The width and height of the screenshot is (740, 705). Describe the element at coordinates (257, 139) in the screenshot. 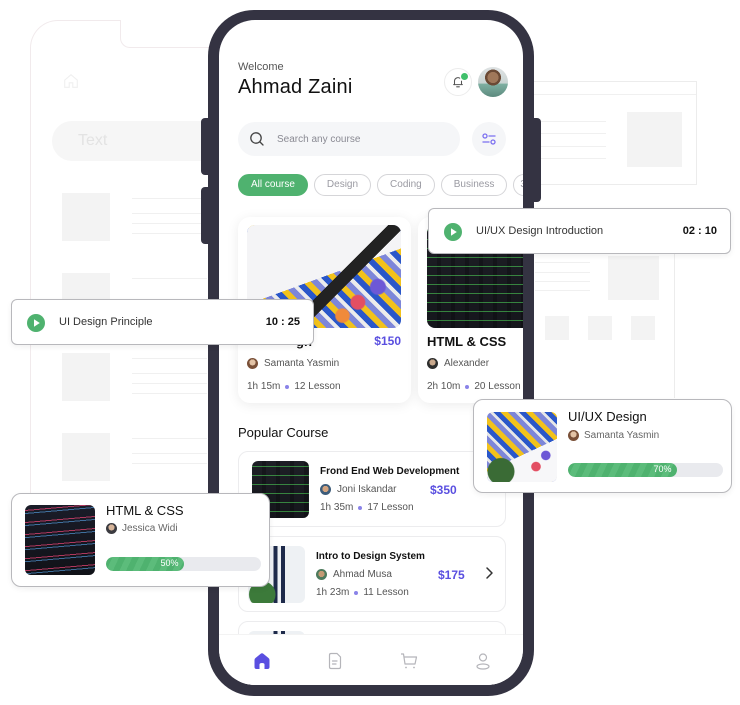

I see `search-icon` at that location.